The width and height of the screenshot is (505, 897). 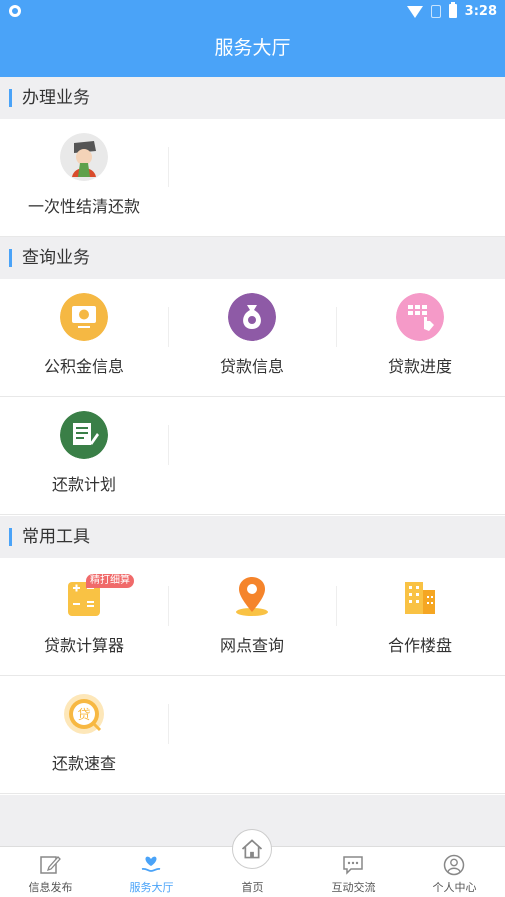 What do you see at coordinates (420, 317) in the screenshot?
I see `keypad-touch-icon` at bounding box center [420, 317].